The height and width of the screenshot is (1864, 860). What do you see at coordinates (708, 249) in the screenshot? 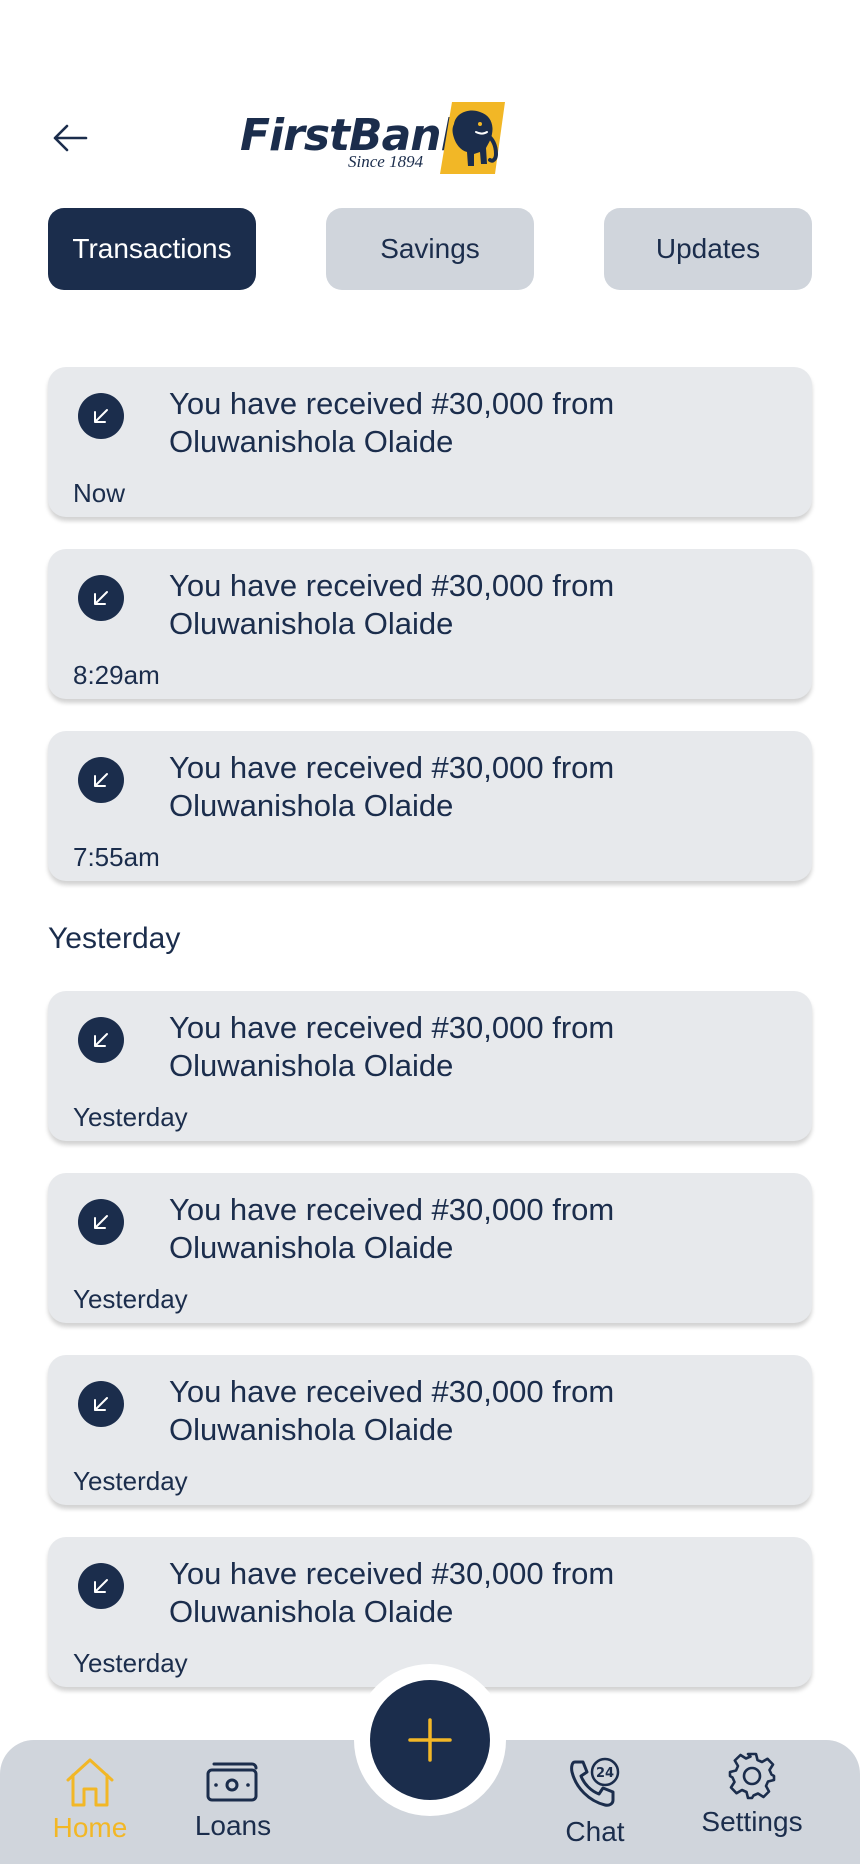
I see `tab-updates: Updates` at bounding box center [708, 249].